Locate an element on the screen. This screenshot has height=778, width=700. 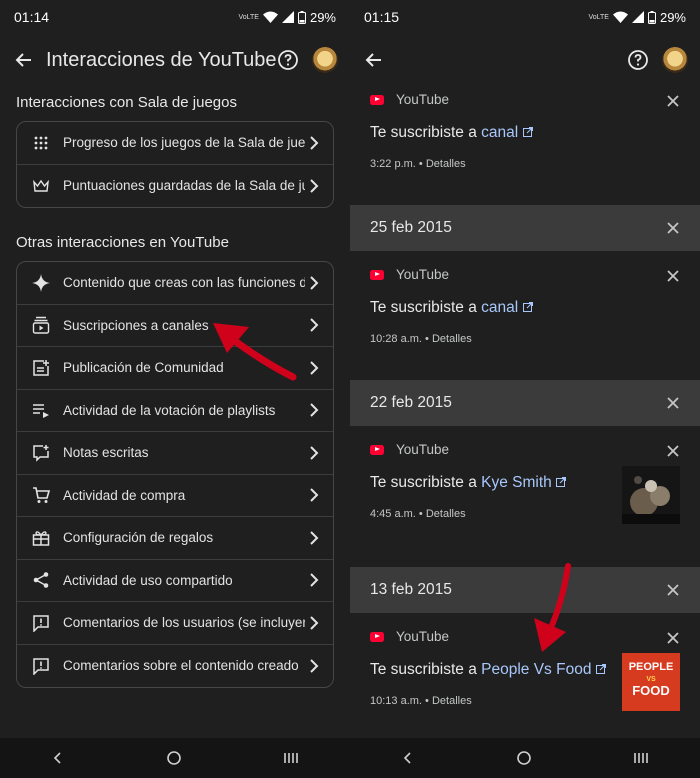
channel-link: People Vs Food is located at coordinates (536, 669).